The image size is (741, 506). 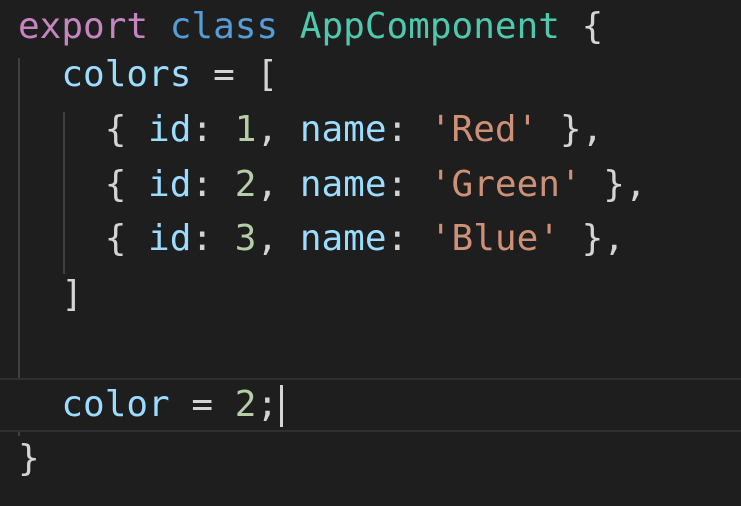 I want to click on code-token-prop: color, so click(x=115, y=404).